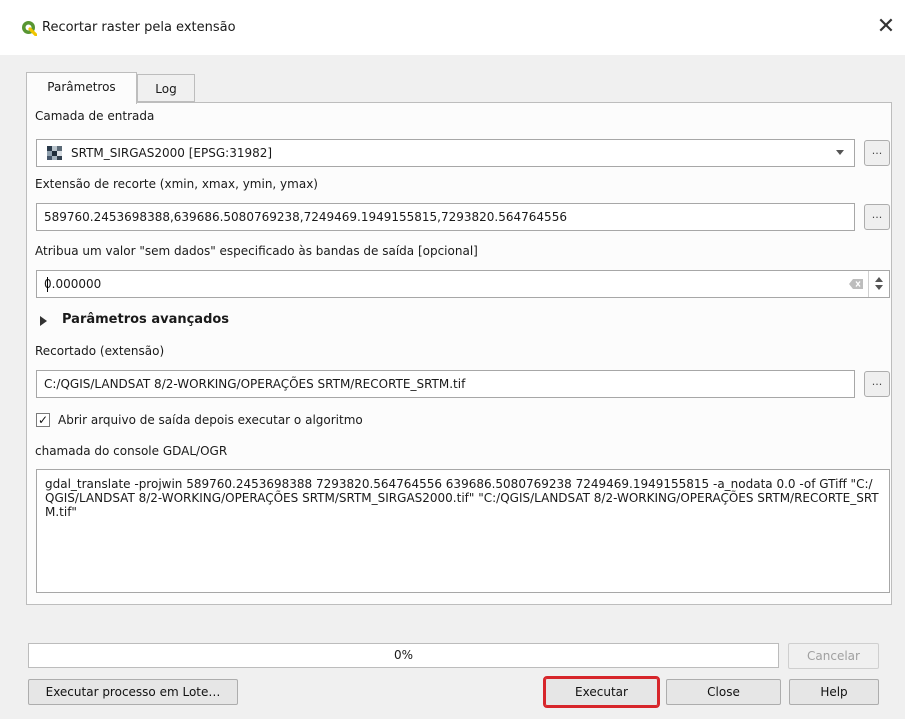 The width and height of the screenshot is (905, 719). Describe the element at coordinates (95, 116) in the screenshot. I see `input-layer-label: Camada de entrada` at that location.